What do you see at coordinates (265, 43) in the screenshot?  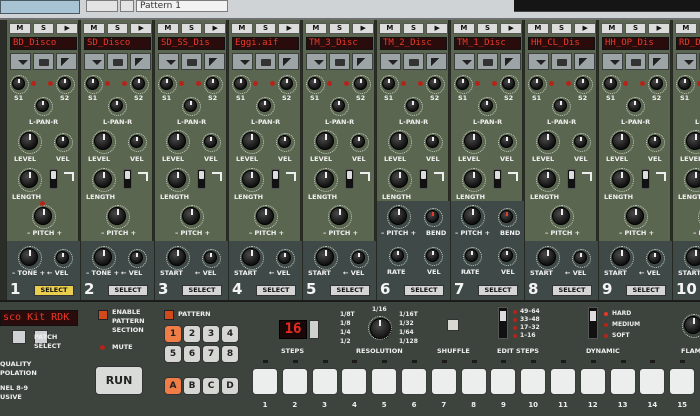 I see `sample-name-display: Eggi.aif` at bounding box center [265, 43].